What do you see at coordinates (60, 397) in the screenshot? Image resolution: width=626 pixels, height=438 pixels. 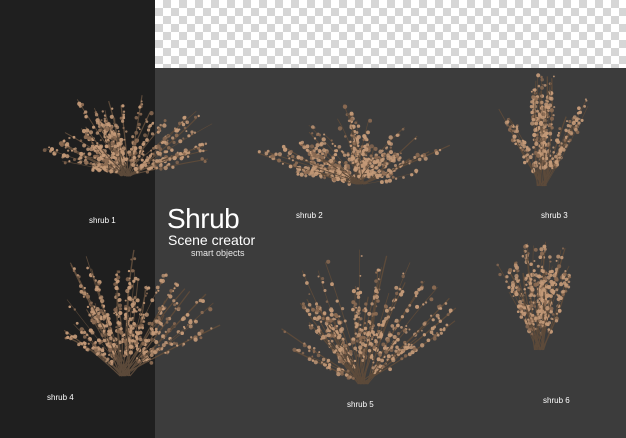 I see `shrub-label-4: shrub 4` at bounding box center [60, 397].